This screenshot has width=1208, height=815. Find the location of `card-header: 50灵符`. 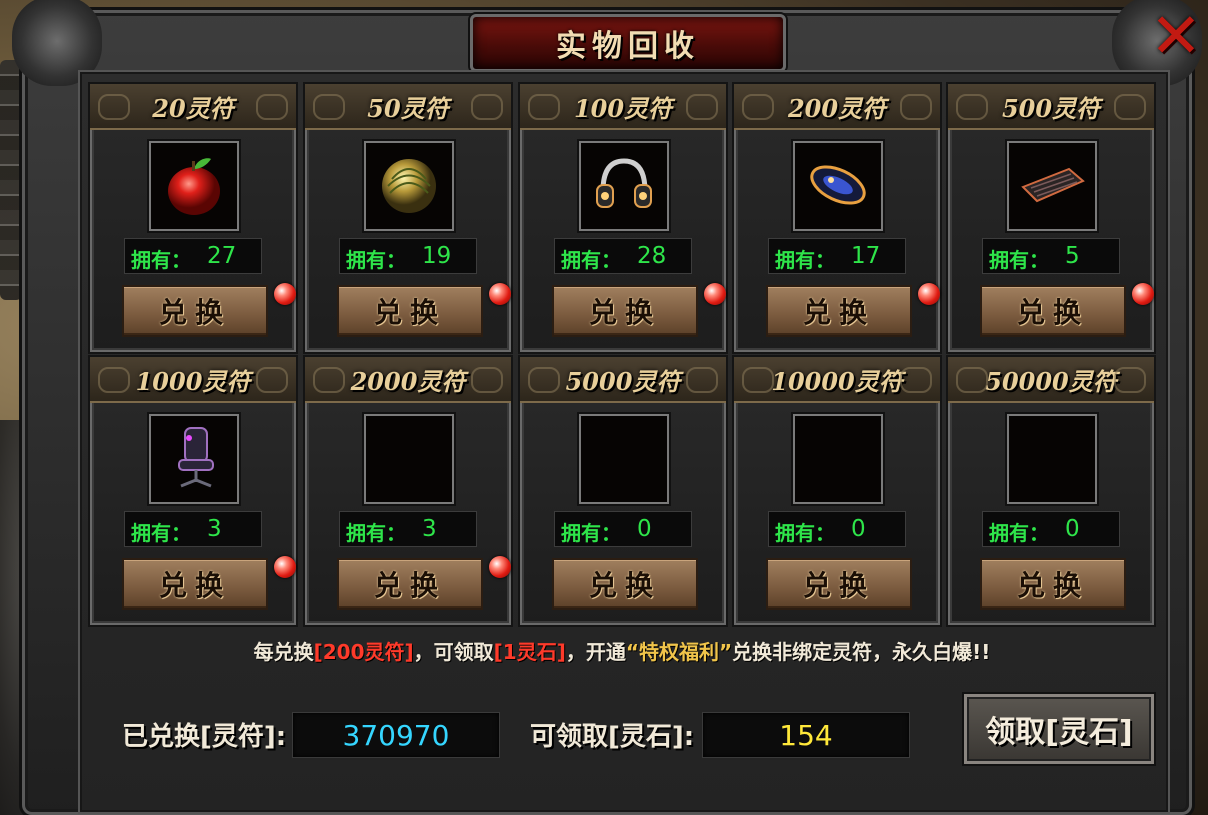

card-header: 50灵符 is located at coordinates (408, 107).